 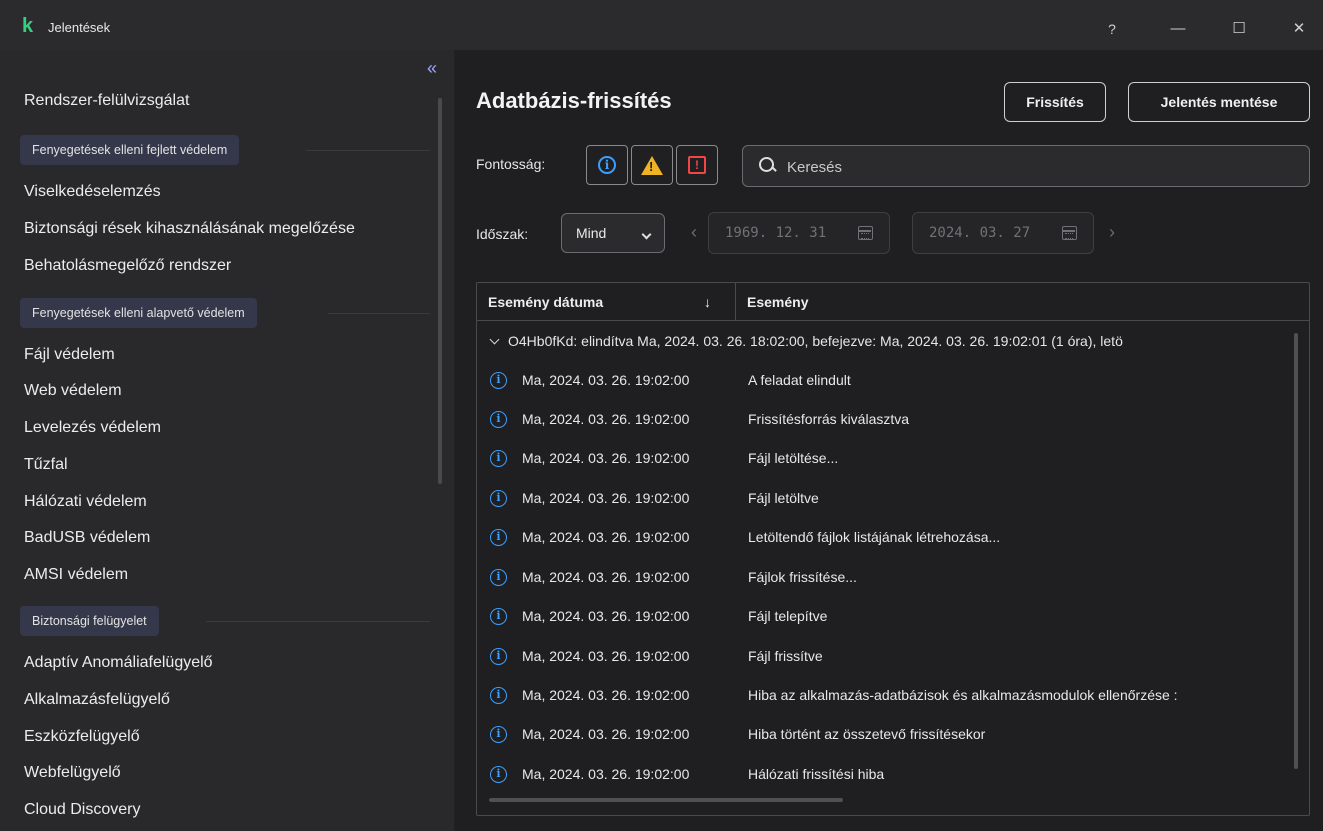 I want to click on sidebar-item-mail-protection: Levelezés védelem, so click(x=92, y=428).